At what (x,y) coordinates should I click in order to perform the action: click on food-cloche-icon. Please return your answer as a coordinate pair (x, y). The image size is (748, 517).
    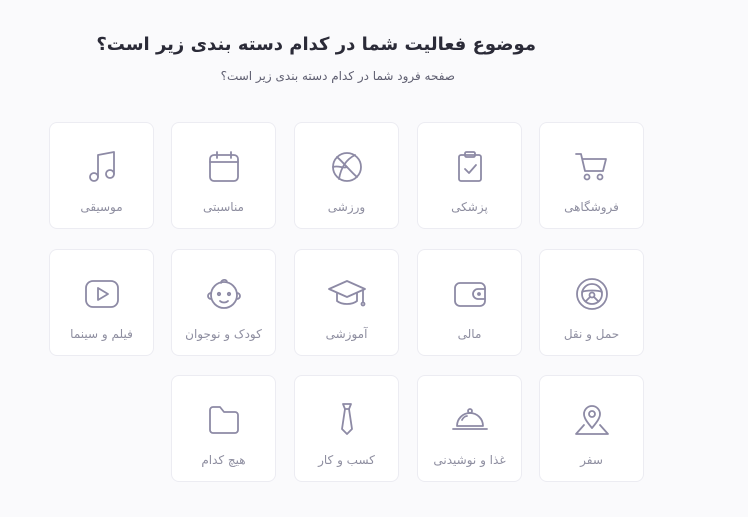
    Looking at the image, I should click on (469, 419).